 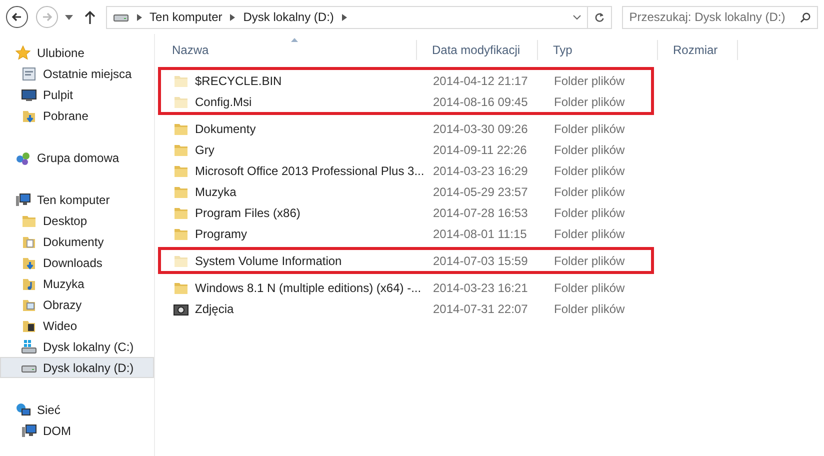 What do you see at coordinates (77, 199) in the screenshot?
I see `sidebar-item: Ten komputer` at bounding box center [77, 199].